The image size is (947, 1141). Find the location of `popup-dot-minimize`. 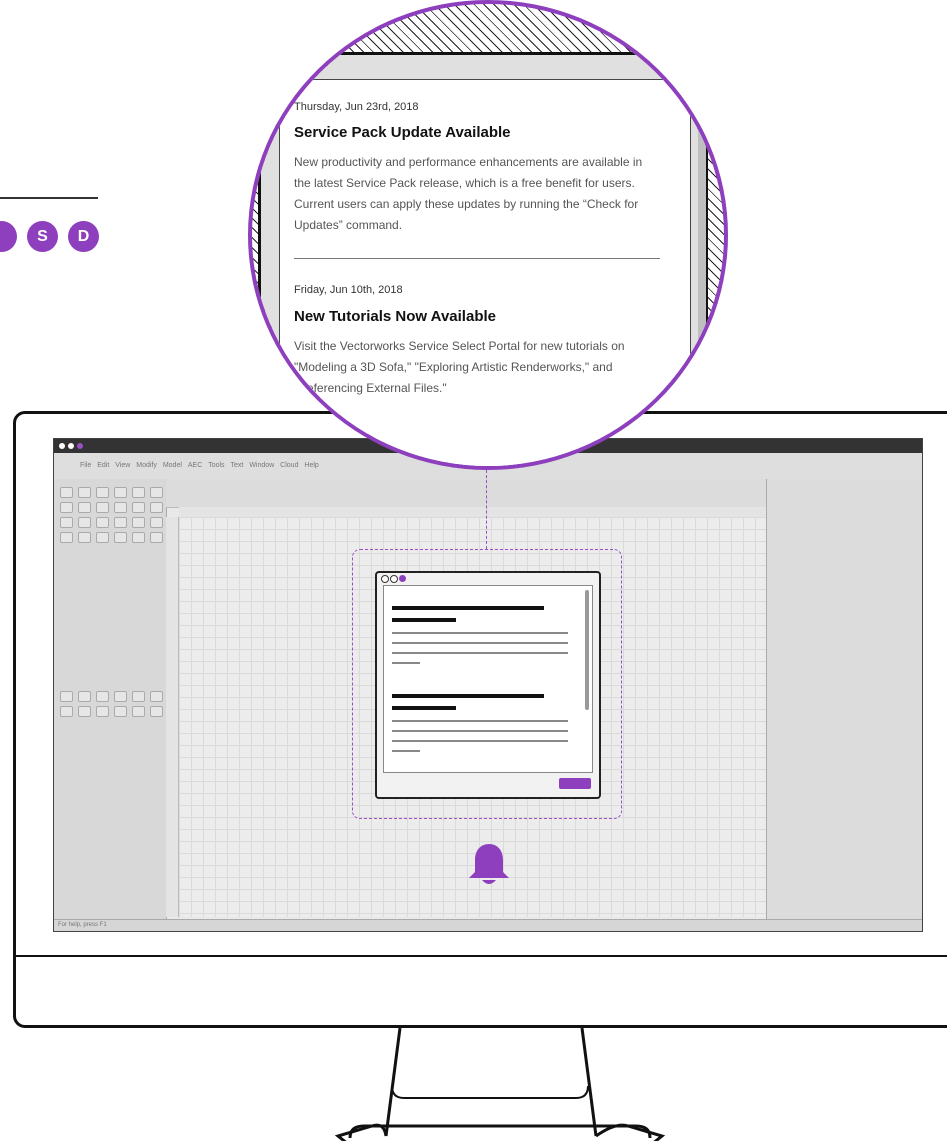

popup-dot-minimize is located at coordinates (292, 67).